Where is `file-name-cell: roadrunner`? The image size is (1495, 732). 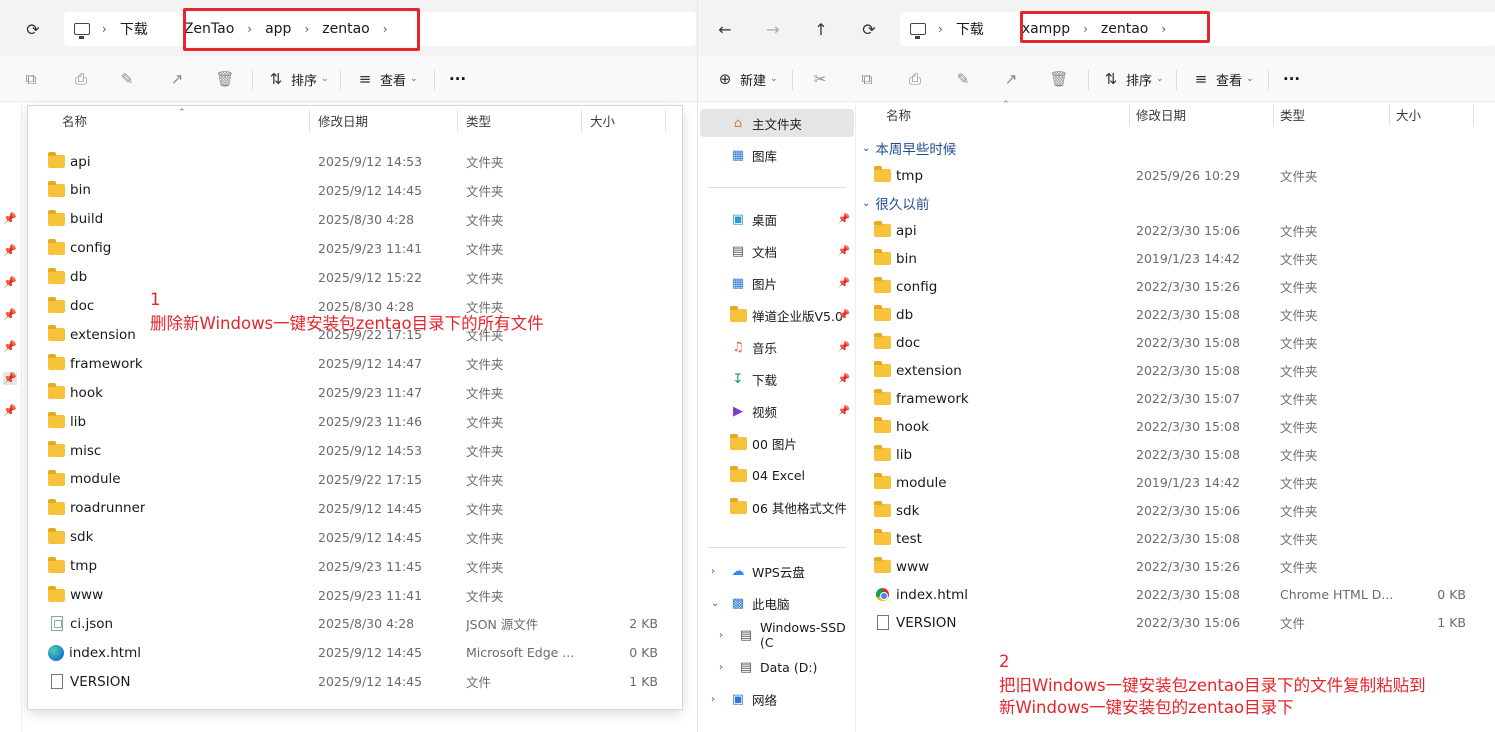 file-name-cell: roadrunner is located at coordinates (96, 508).